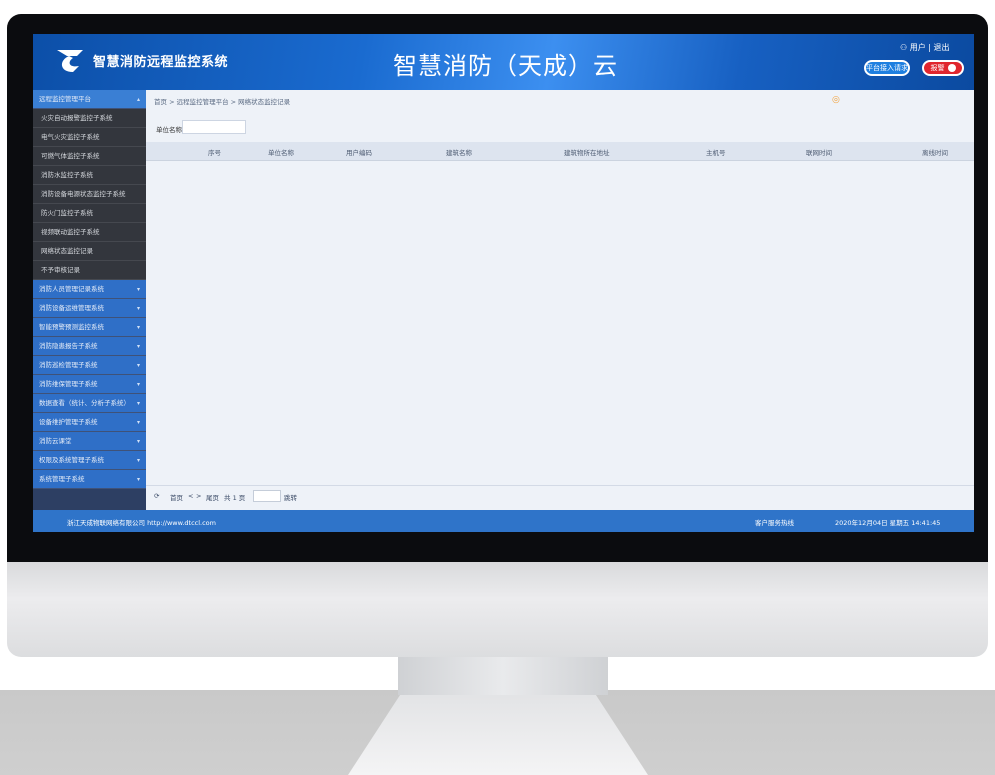  I want to click on sidebar-item: 网络状态监控记录, so click(89, 251).